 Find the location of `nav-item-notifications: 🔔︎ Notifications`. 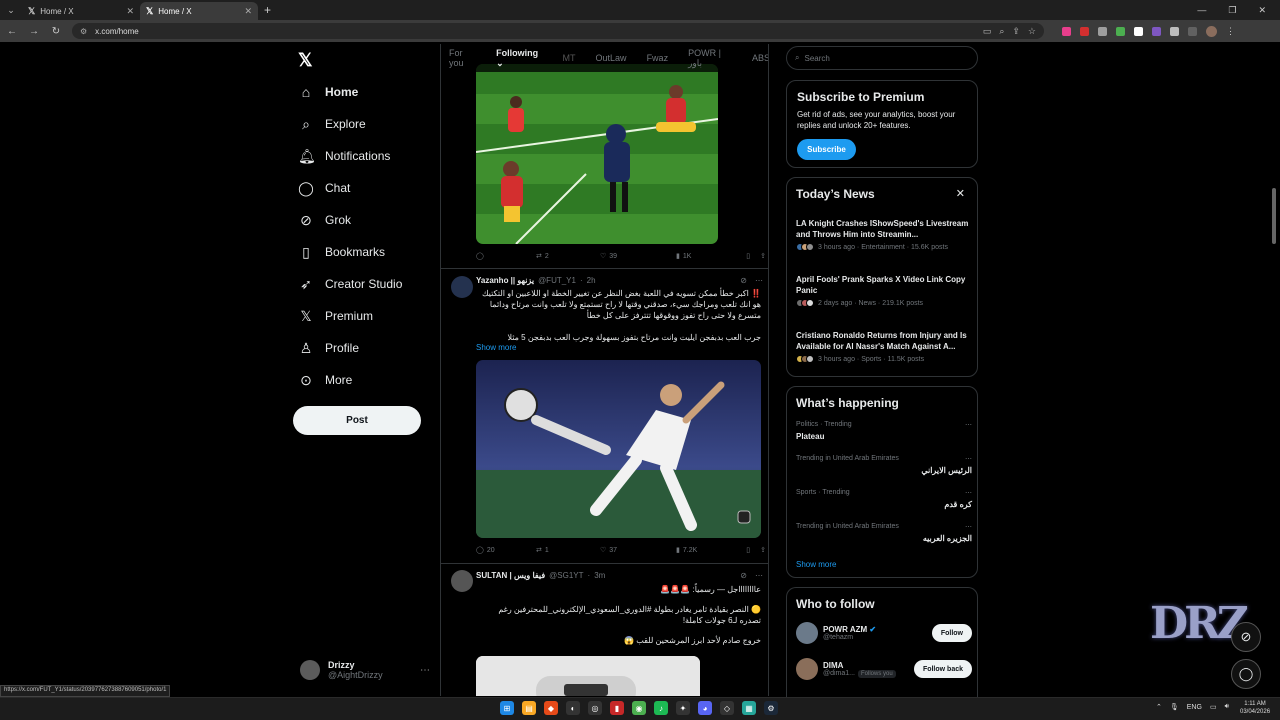

nav-item-notifications: 🔔︎ Notifications is located at coordinates (344, 156).